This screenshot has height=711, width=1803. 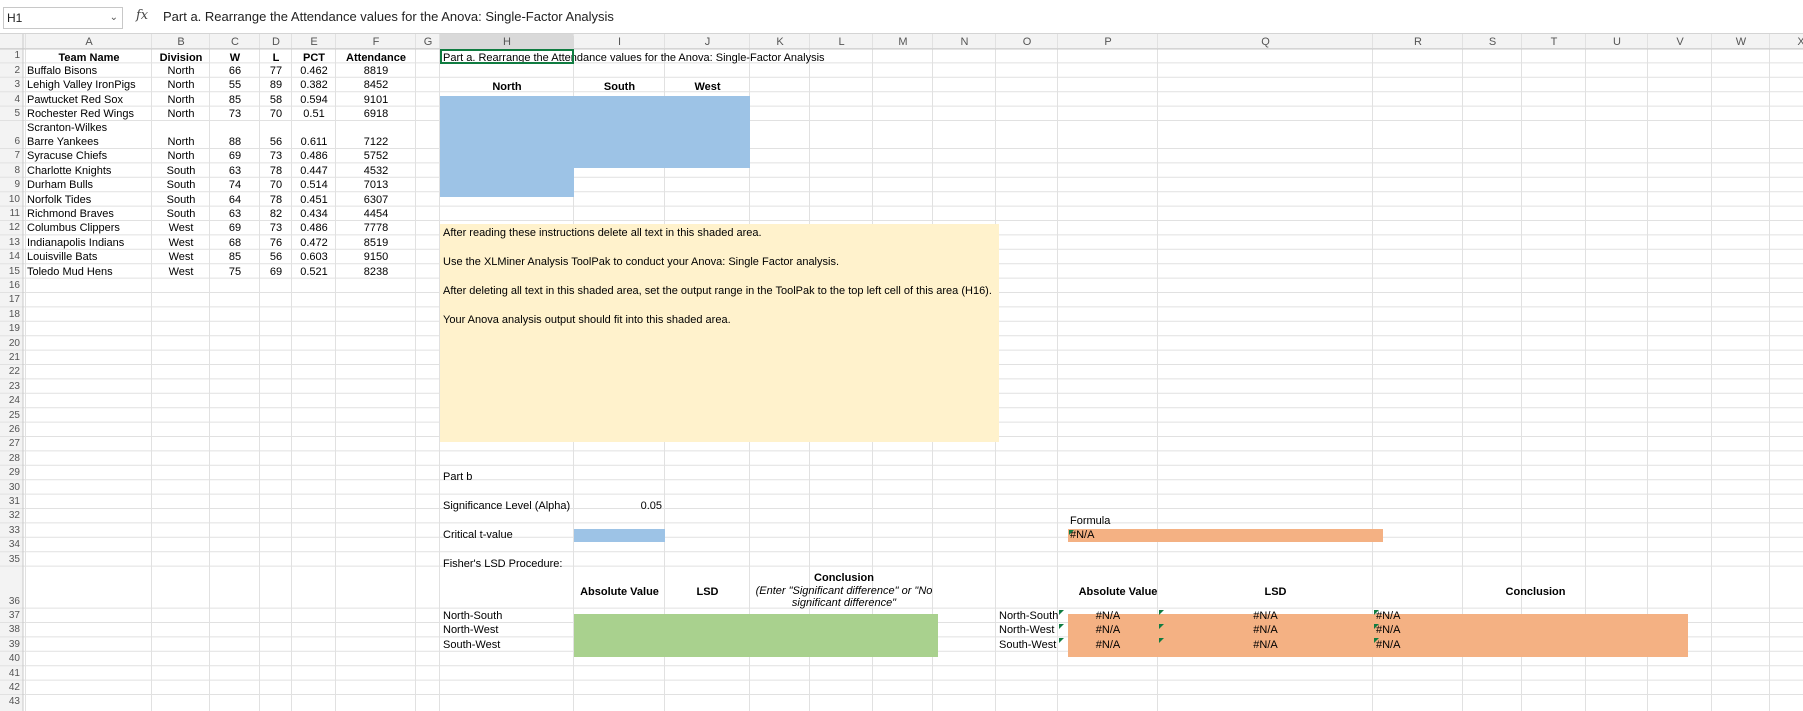 I want to click on alpha-label: Significance Level (Alpha), so click(x=506, y=506).